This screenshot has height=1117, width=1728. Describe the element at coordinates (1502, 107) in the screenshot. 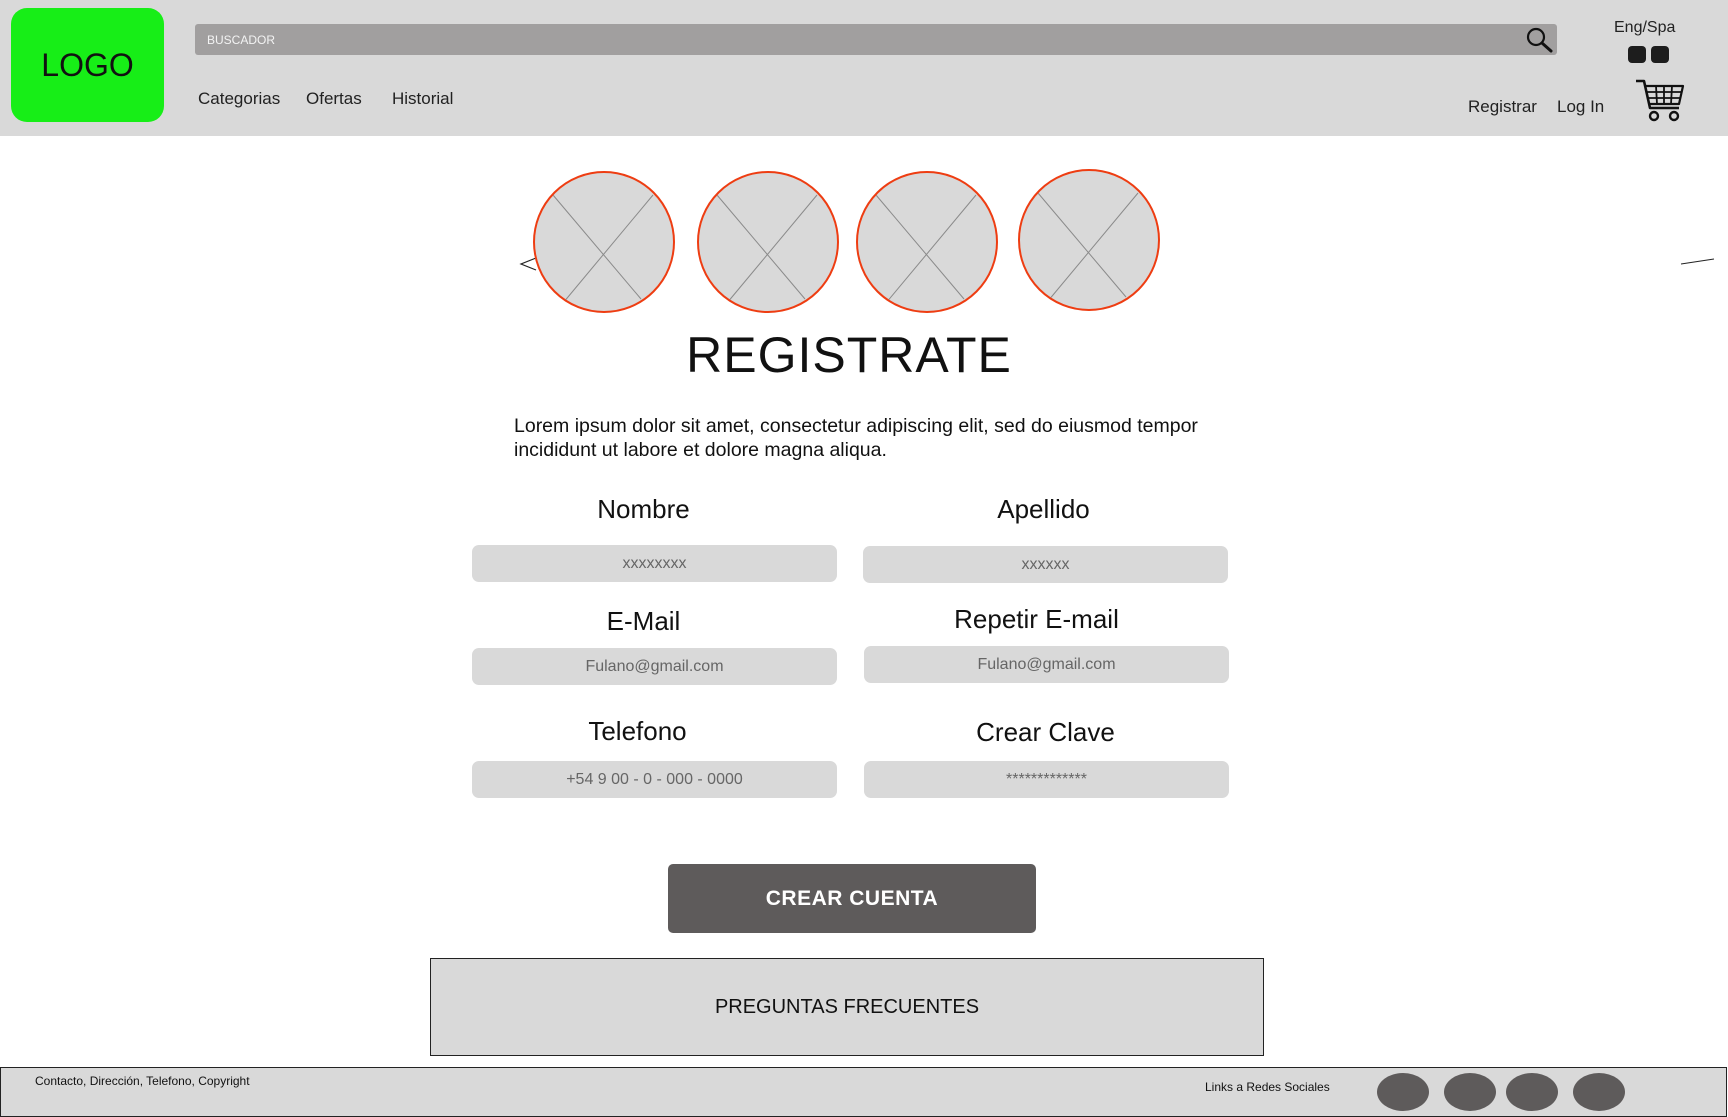

I see `register-link: Registrar` at that location.